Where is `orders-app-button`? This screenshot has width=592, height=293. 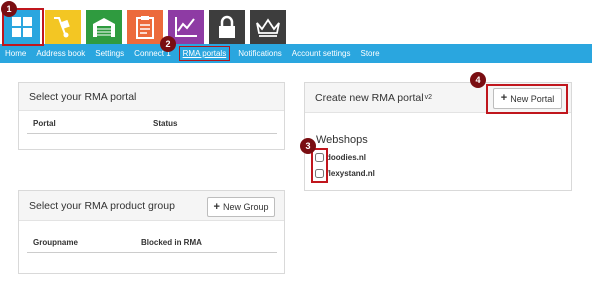 orders-app-button is located at coordinates (145, 27).